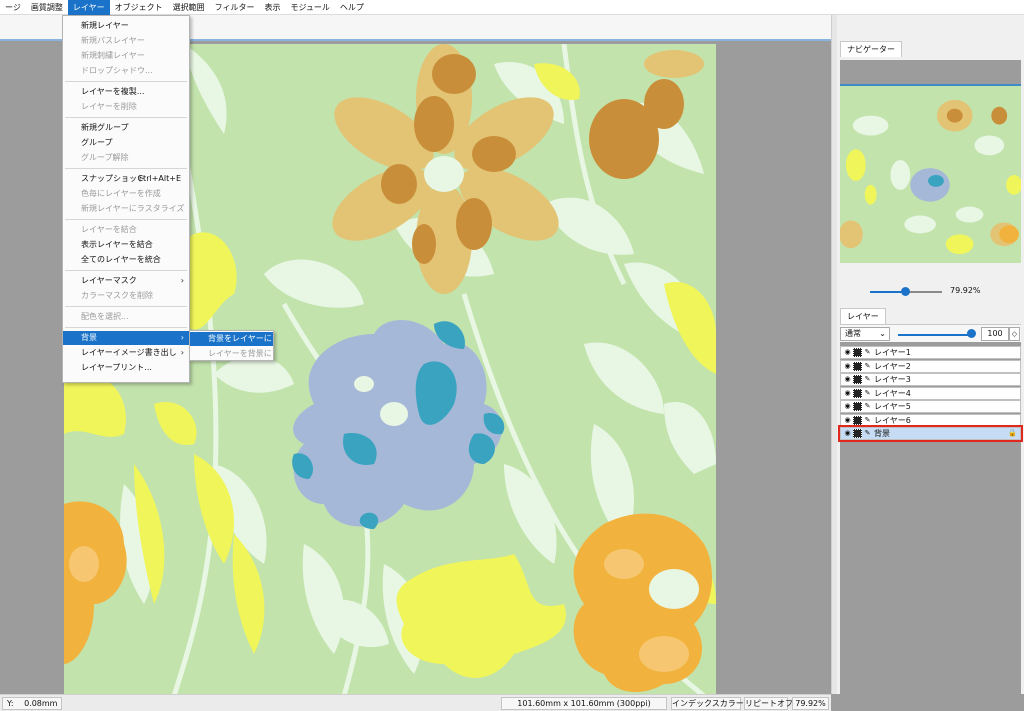 This screenshot has height=711, width=1024. What do you see at coordinates (13, 7) in the screenshot?
I see `menu-page: ージ` at bounding box center [13, 7].